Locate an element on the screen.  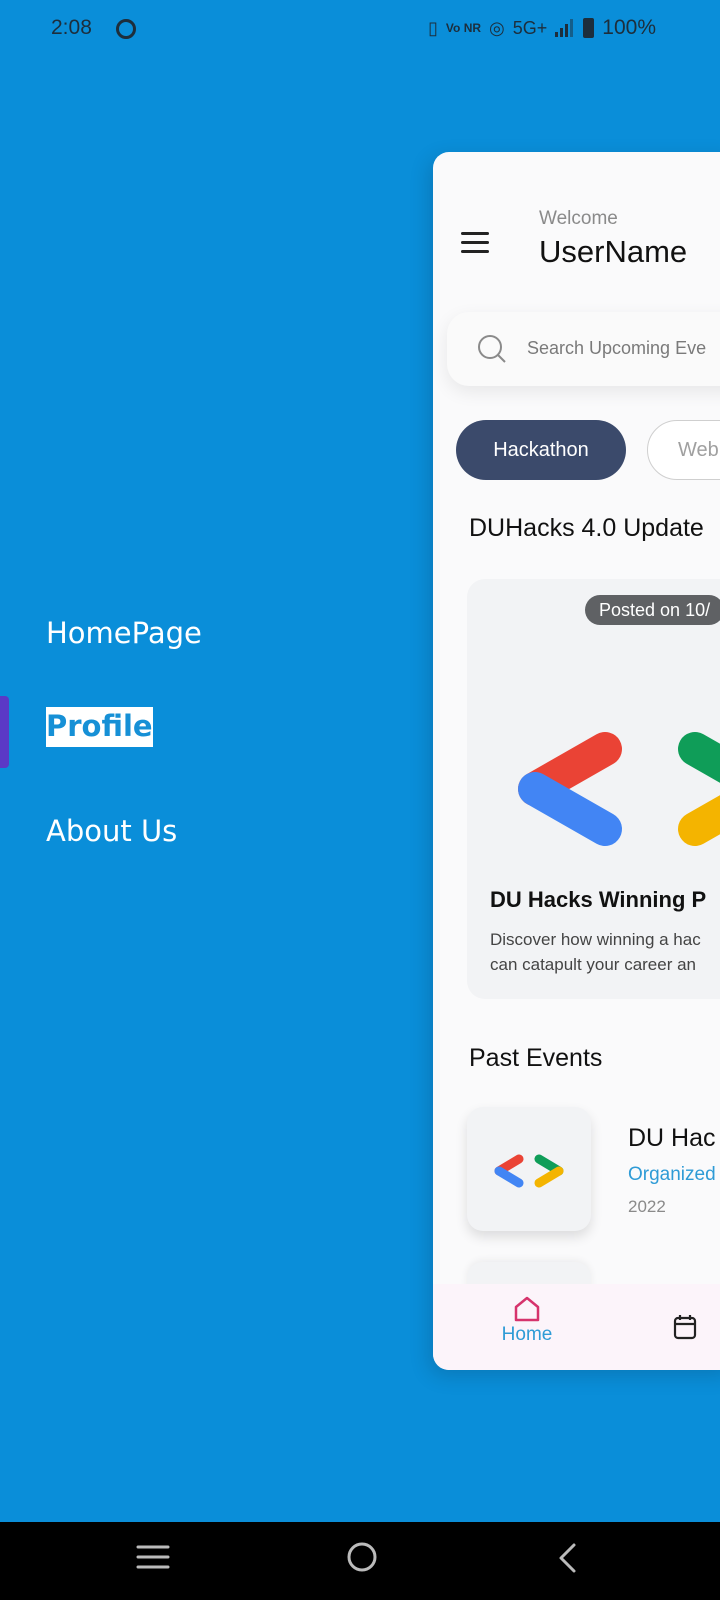
search-icon is located at coordinates (492, 349).